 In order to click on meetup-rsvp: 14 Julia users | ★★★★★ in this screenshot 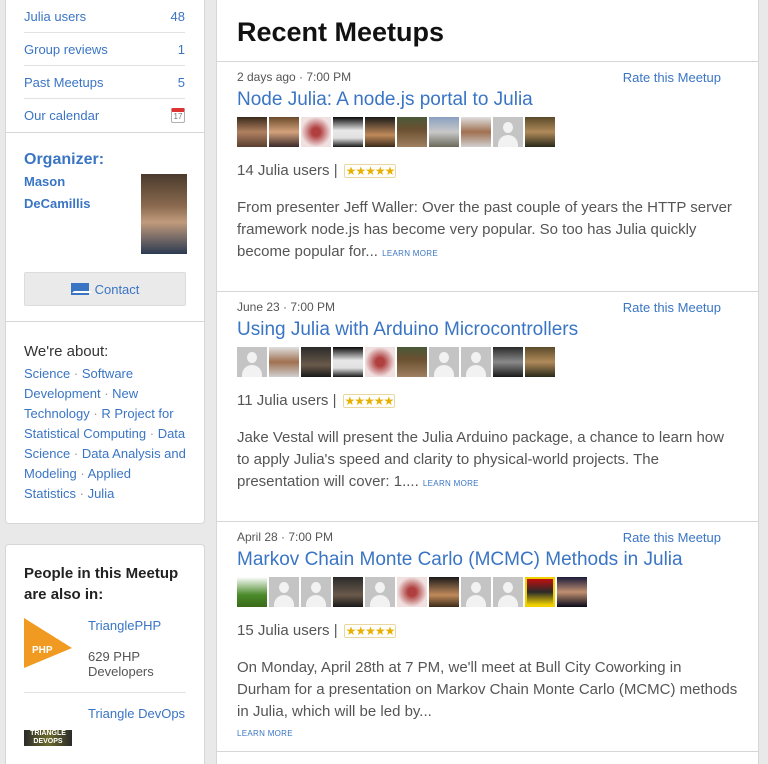, I will do `click(487, 170)`.